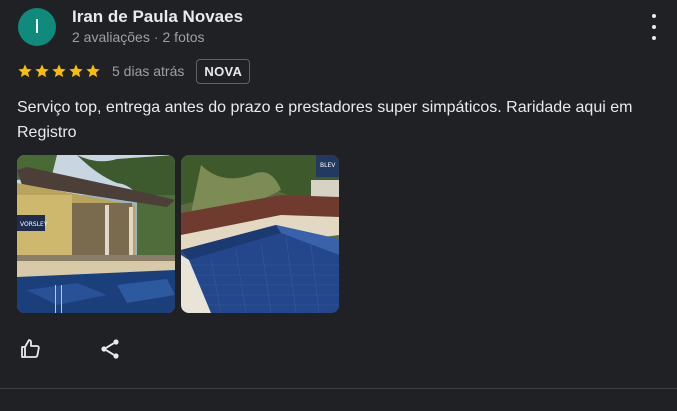 The width and height of the screenshot is (677, 411). I want to click on photo-watermark: BLEV, so click(328, 165).